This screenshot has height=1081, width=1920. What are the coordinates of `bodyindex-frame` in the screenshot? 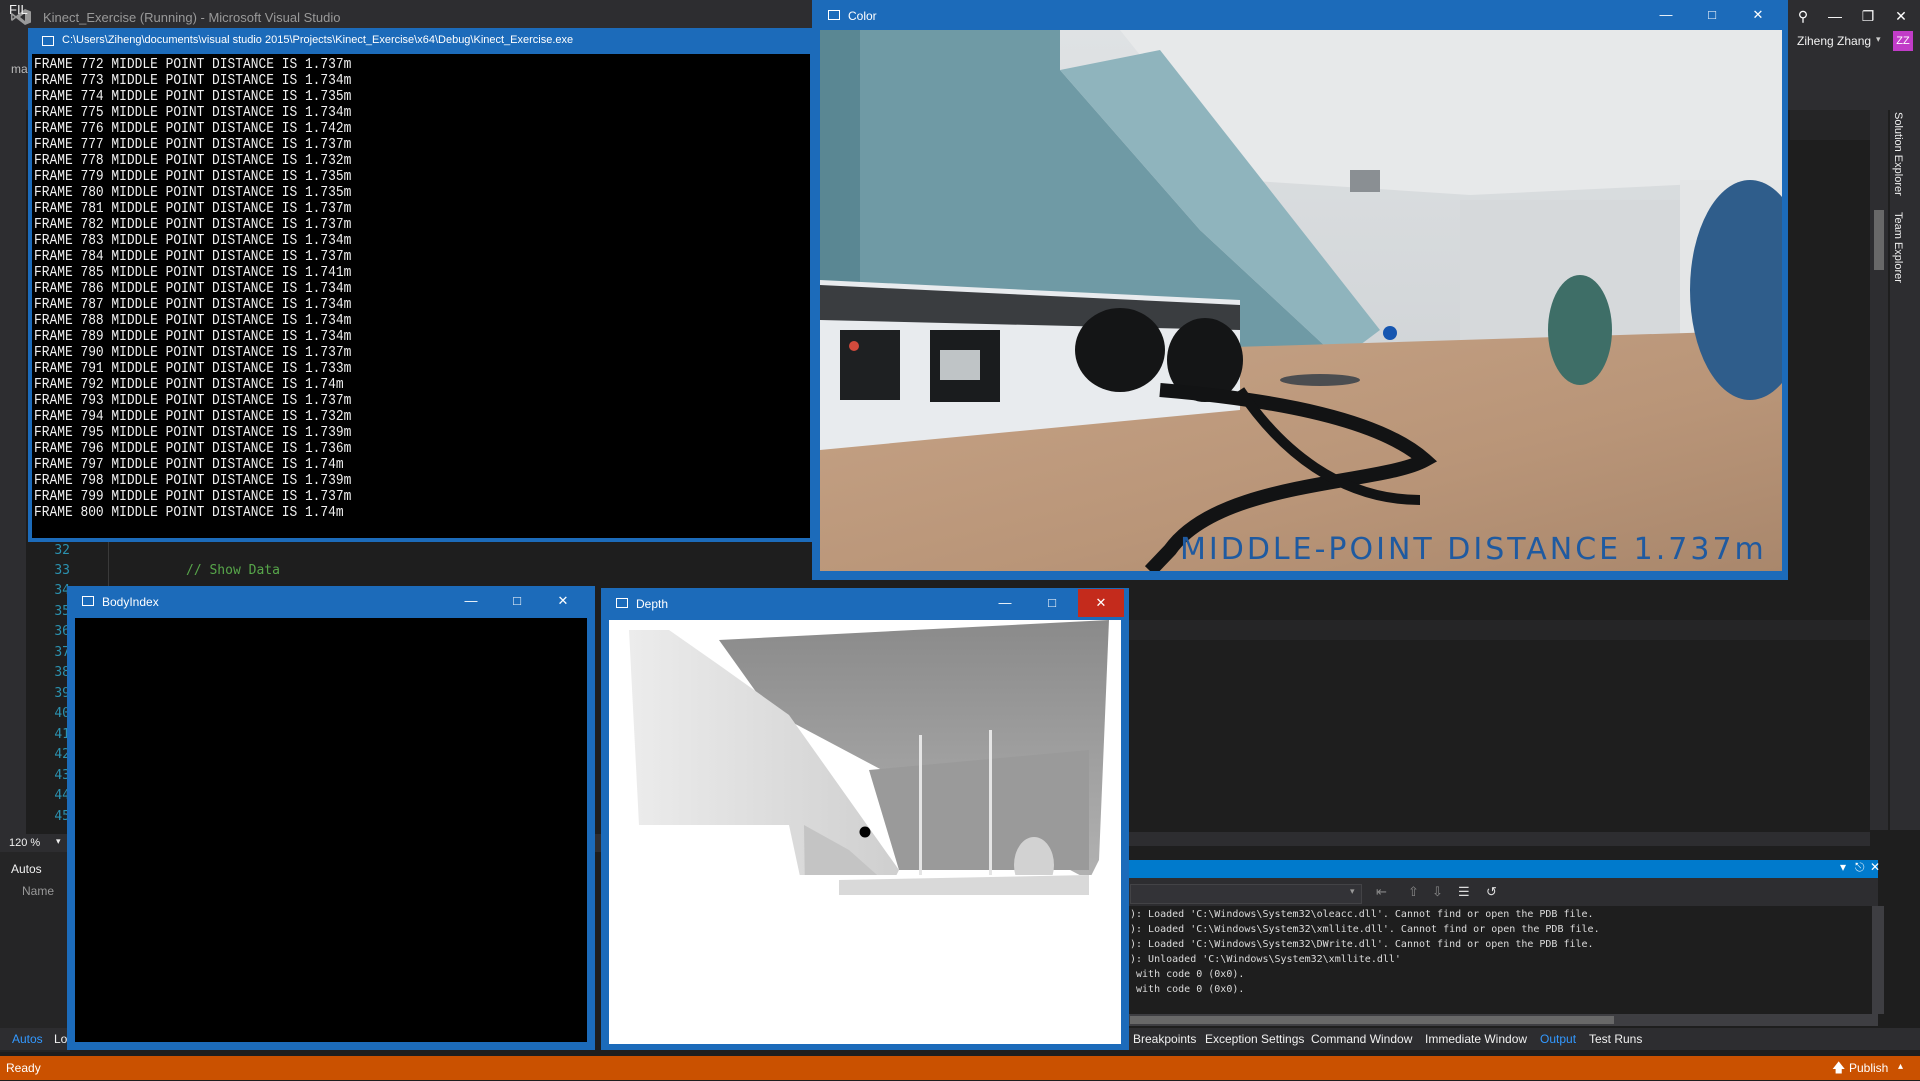 It's located at (331, 830).